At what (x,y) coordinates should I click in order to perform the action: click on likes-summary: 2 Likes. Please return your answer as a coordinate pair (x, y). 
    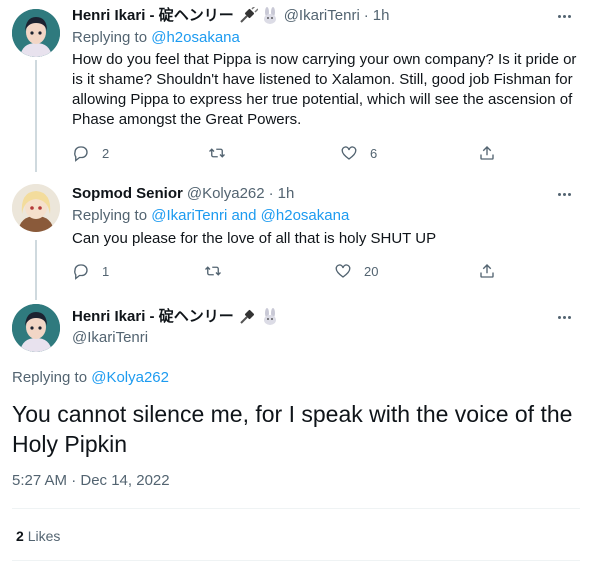
    Looking at the image, I should click on (38, 536).